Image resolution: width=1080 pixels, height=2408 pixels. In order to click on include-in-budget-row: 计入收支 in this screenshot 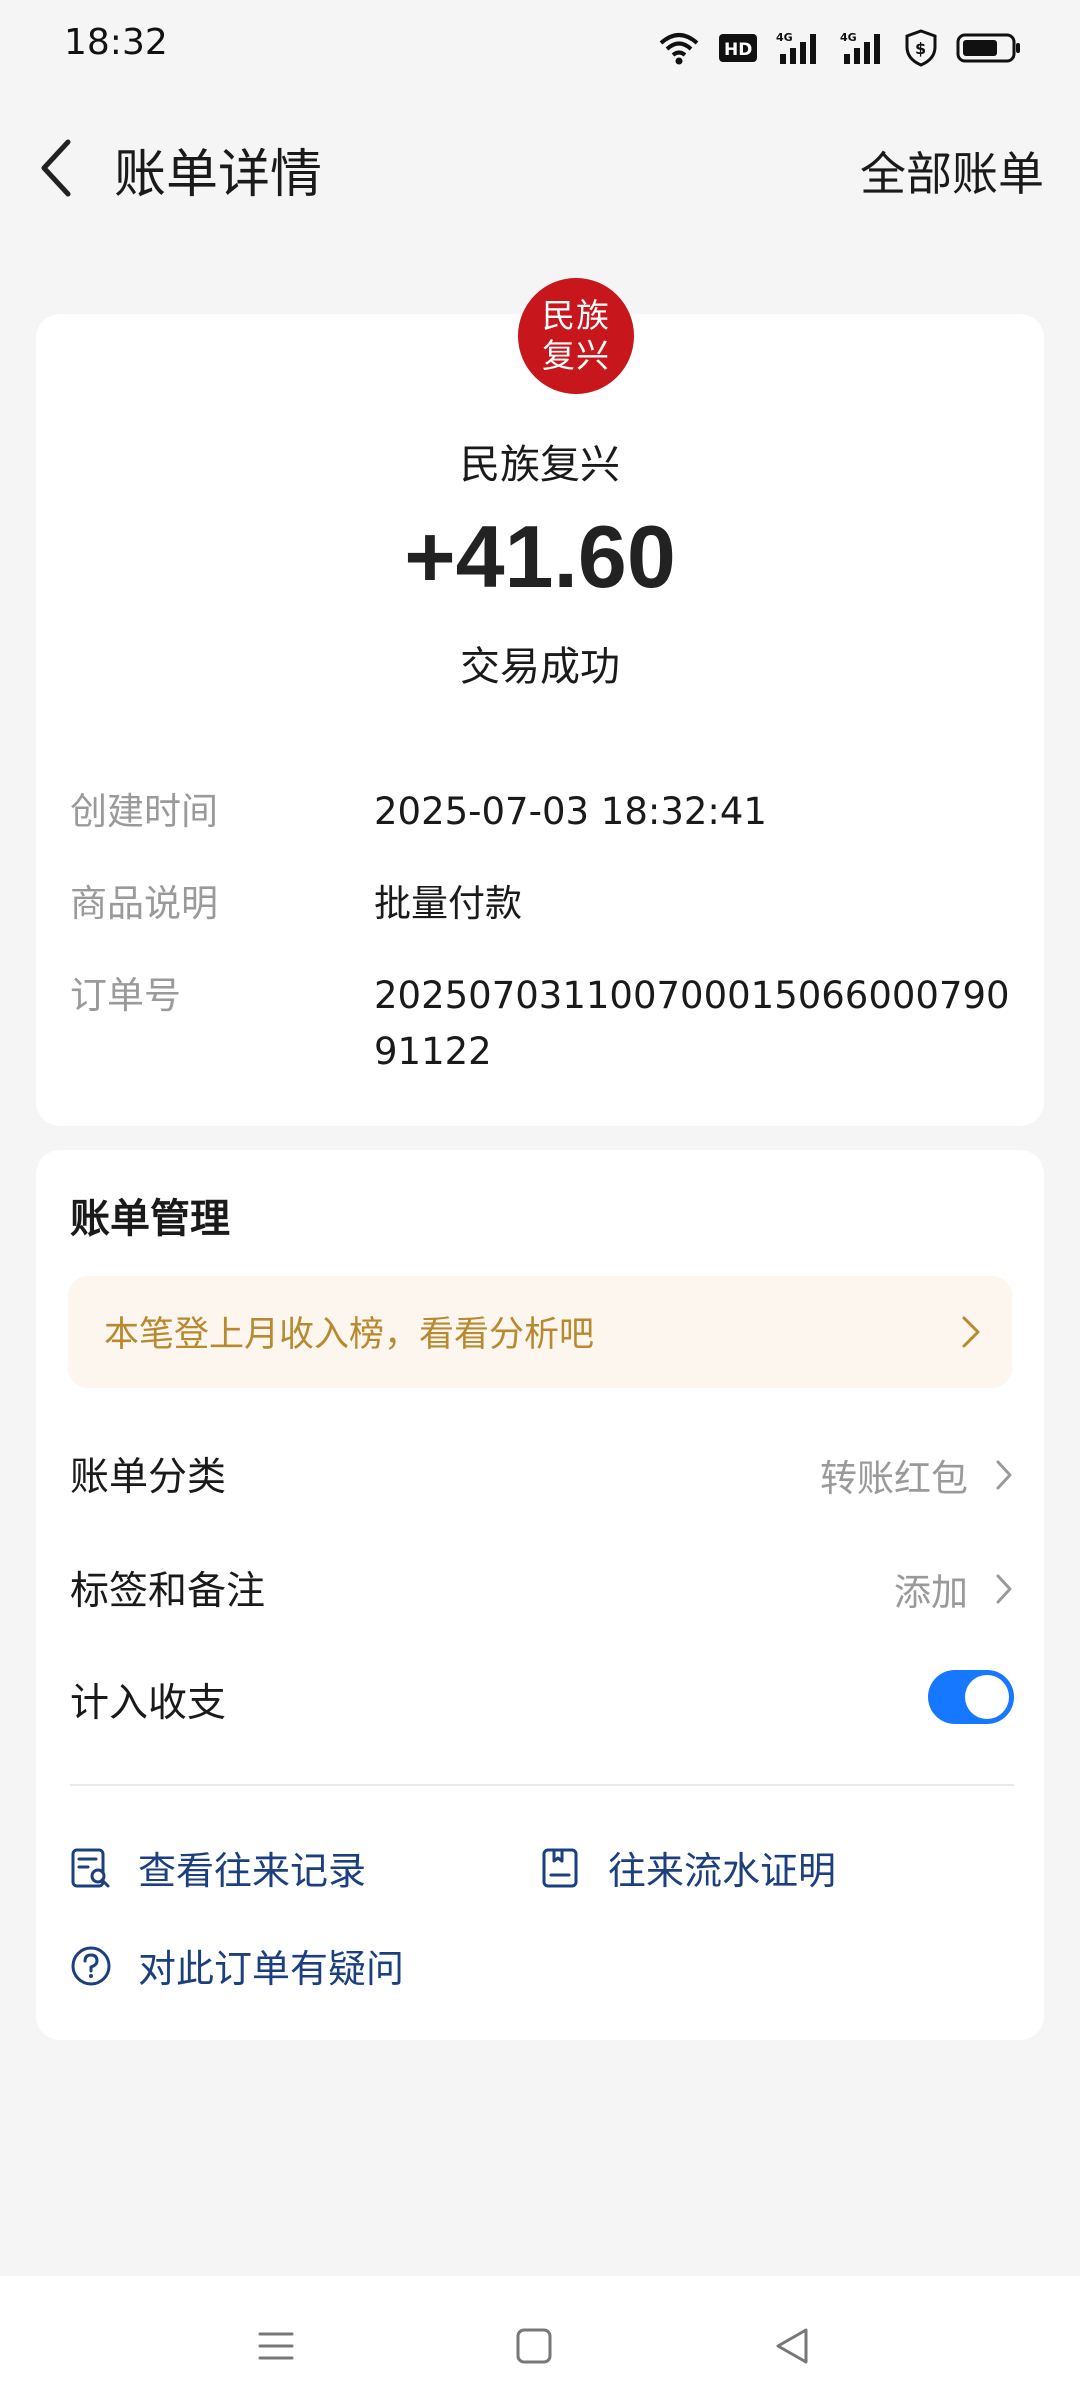, I will do `click(542, 1699)`.